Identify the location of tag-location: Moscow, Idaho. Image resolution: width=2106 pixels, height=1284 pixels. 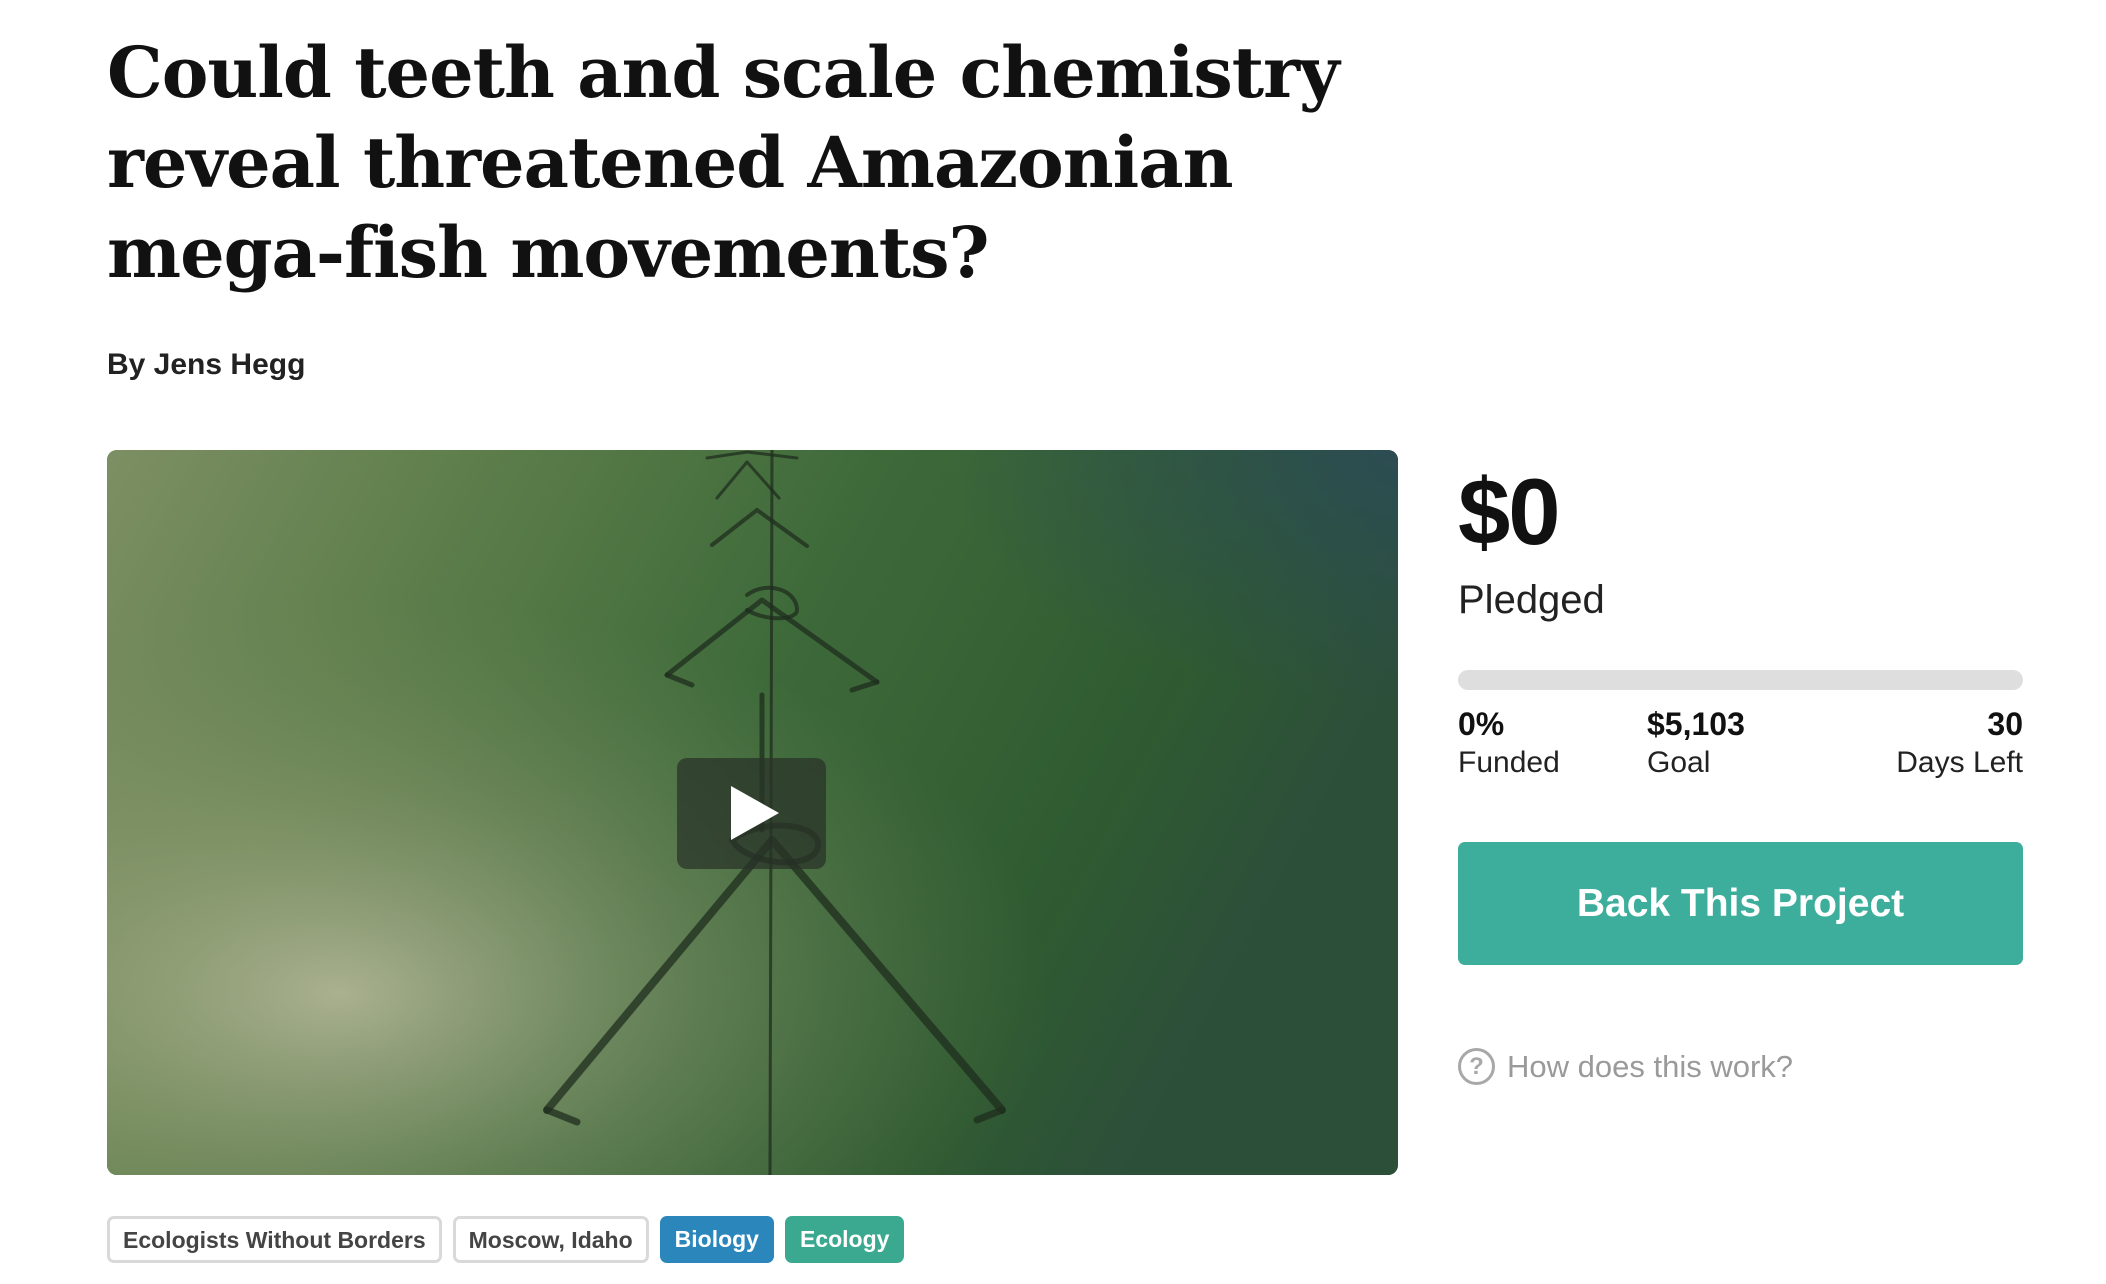
(550, 1239).